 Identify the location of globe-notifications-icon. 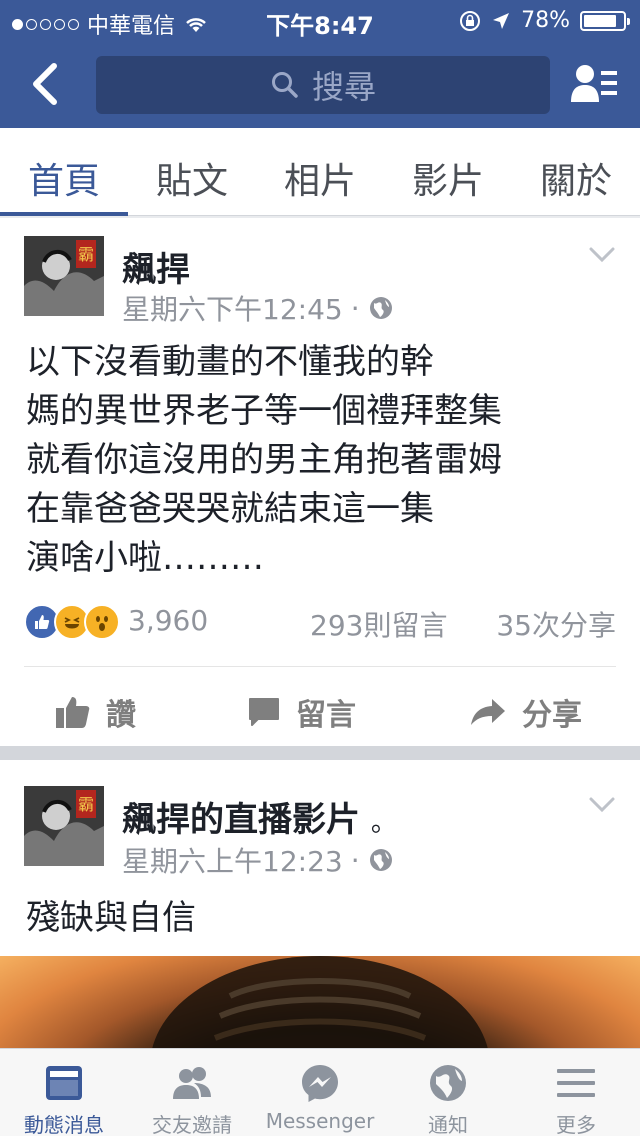
(448, 1083).